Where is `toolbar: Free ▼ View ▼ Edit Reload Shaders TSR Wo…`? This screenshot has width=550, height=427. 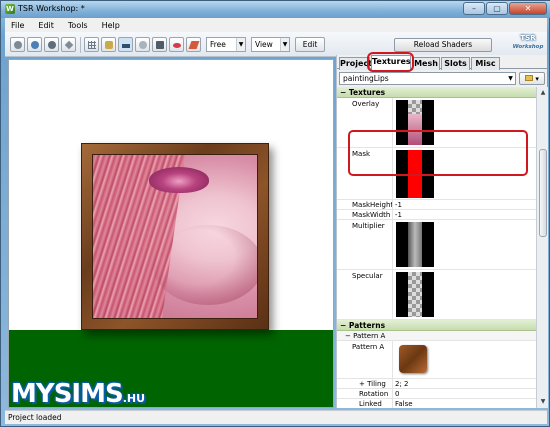 toolbar: Free ▼ View ▼ Edit Reload Shaders TSR Wo… is located at coordinates (276, 44).